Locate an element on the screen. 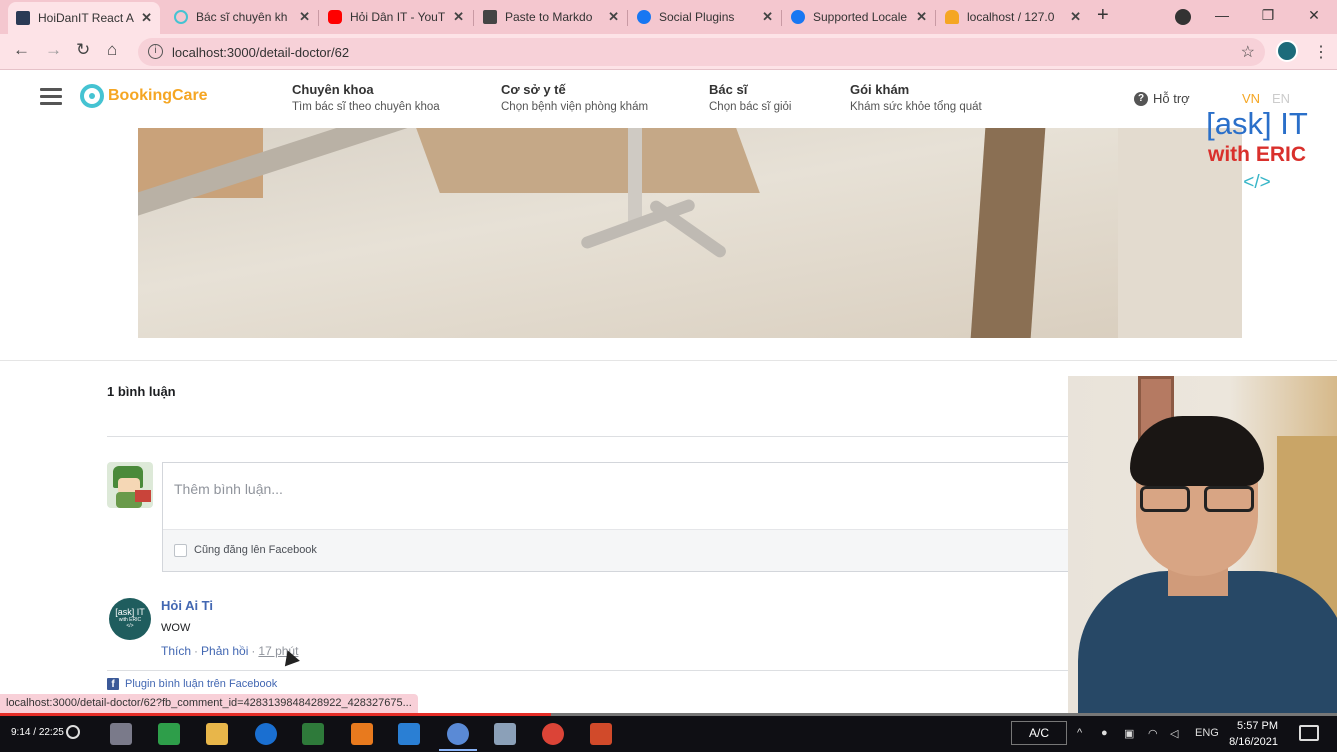 Image resolution: width=1337 pixels, height=752 pixels. chrome-icon is located at coordinates (553, 734).